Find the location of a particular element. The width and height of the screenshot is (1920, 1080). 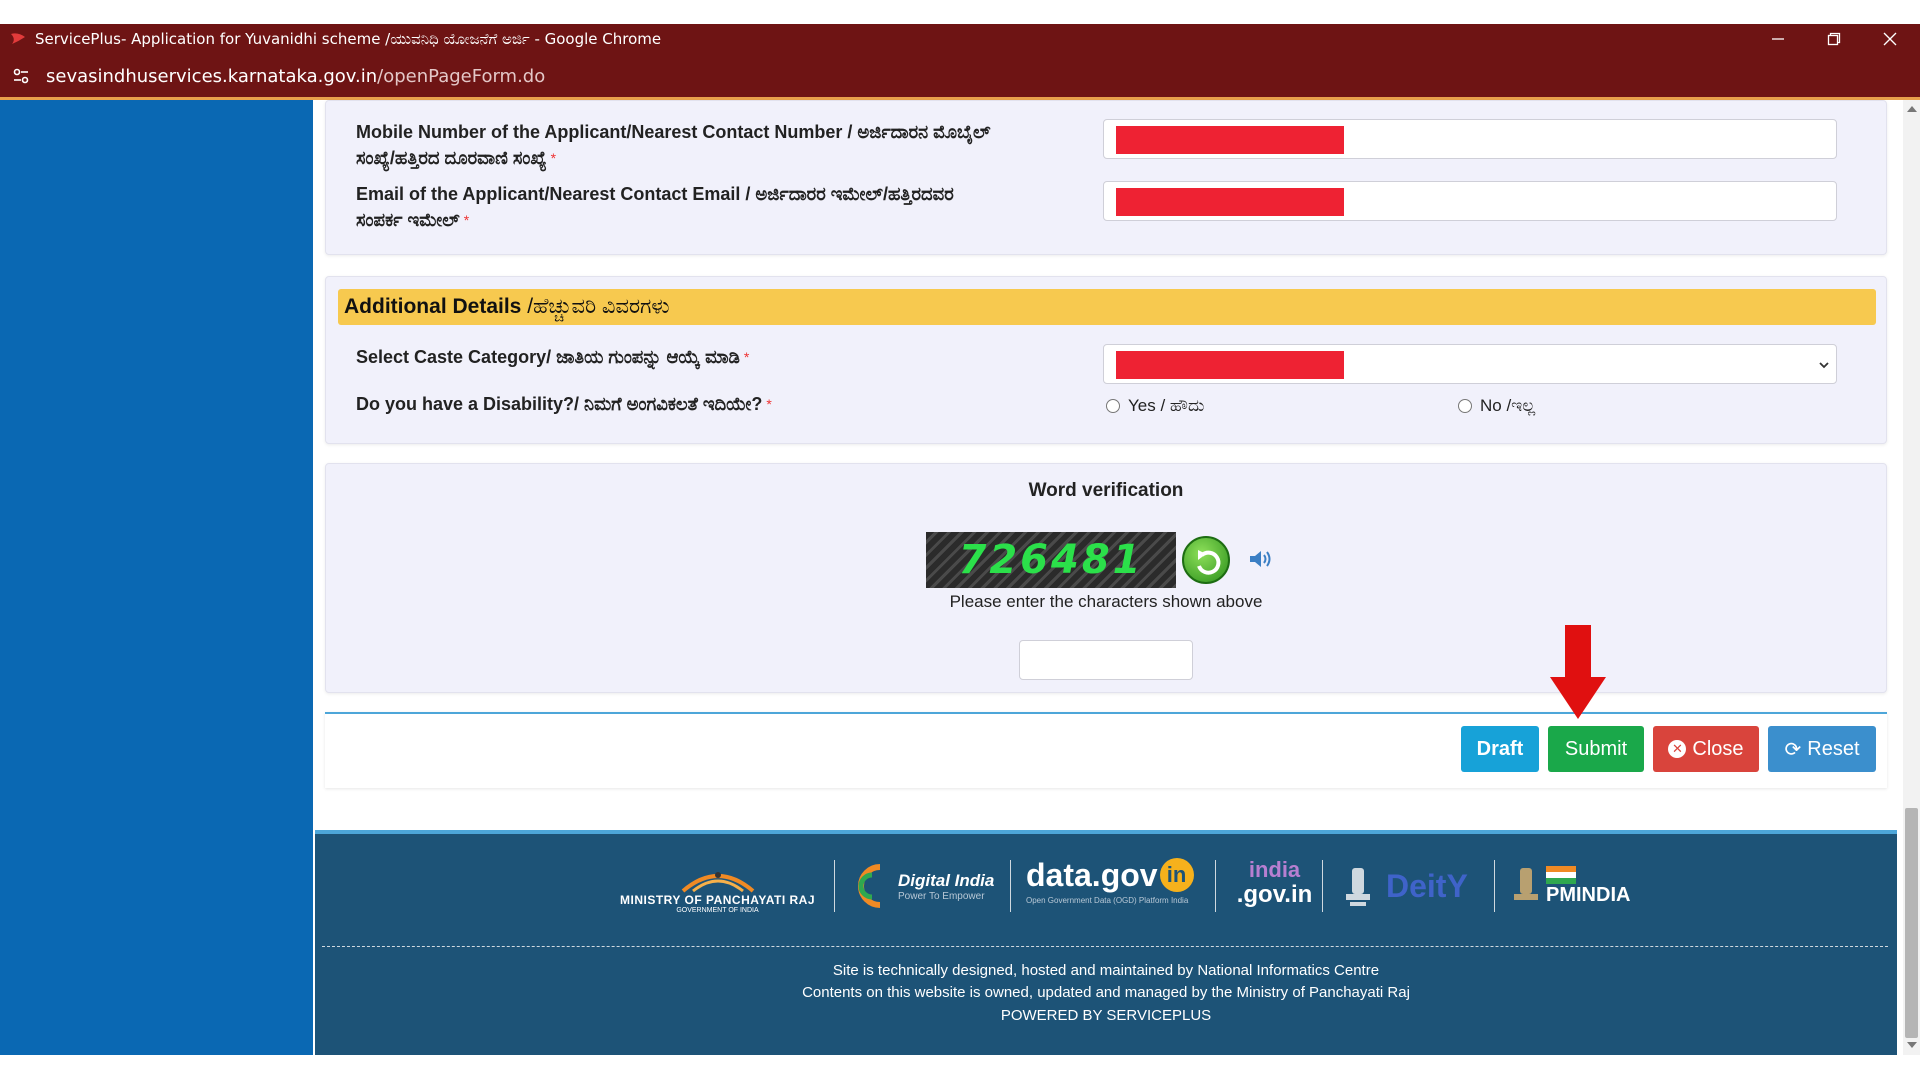

arrow-down-icon is located at coordinates (1578, 672).